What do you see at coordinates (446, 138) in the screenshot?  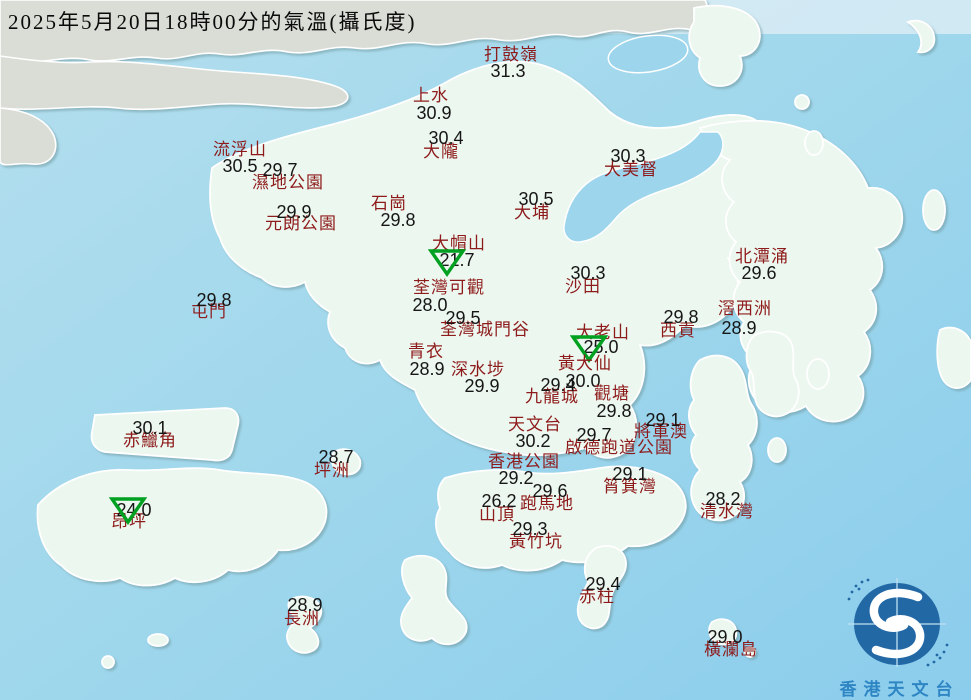 I see `station-temperature-value: 30.4` at bounding box center [446, 138].